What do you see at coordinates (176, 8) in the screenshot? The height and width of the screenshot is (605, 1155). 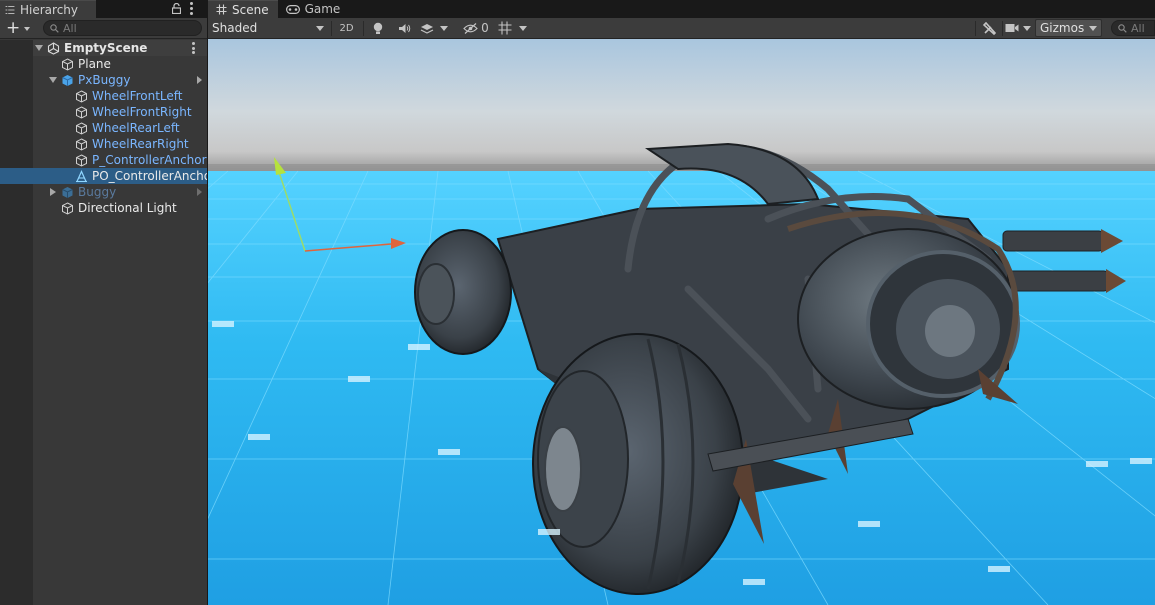 I see `lock-icon` at bounding box center [176, 8].